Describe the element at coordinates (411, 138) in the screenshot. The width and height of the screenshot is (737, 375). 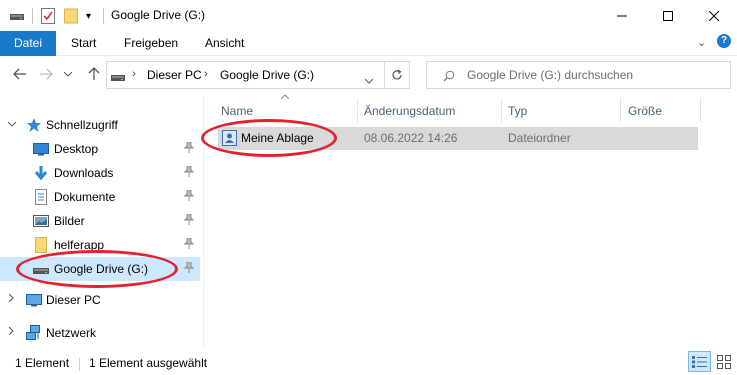
I see `file-modified: 08.06.2022 14:26` at that location.